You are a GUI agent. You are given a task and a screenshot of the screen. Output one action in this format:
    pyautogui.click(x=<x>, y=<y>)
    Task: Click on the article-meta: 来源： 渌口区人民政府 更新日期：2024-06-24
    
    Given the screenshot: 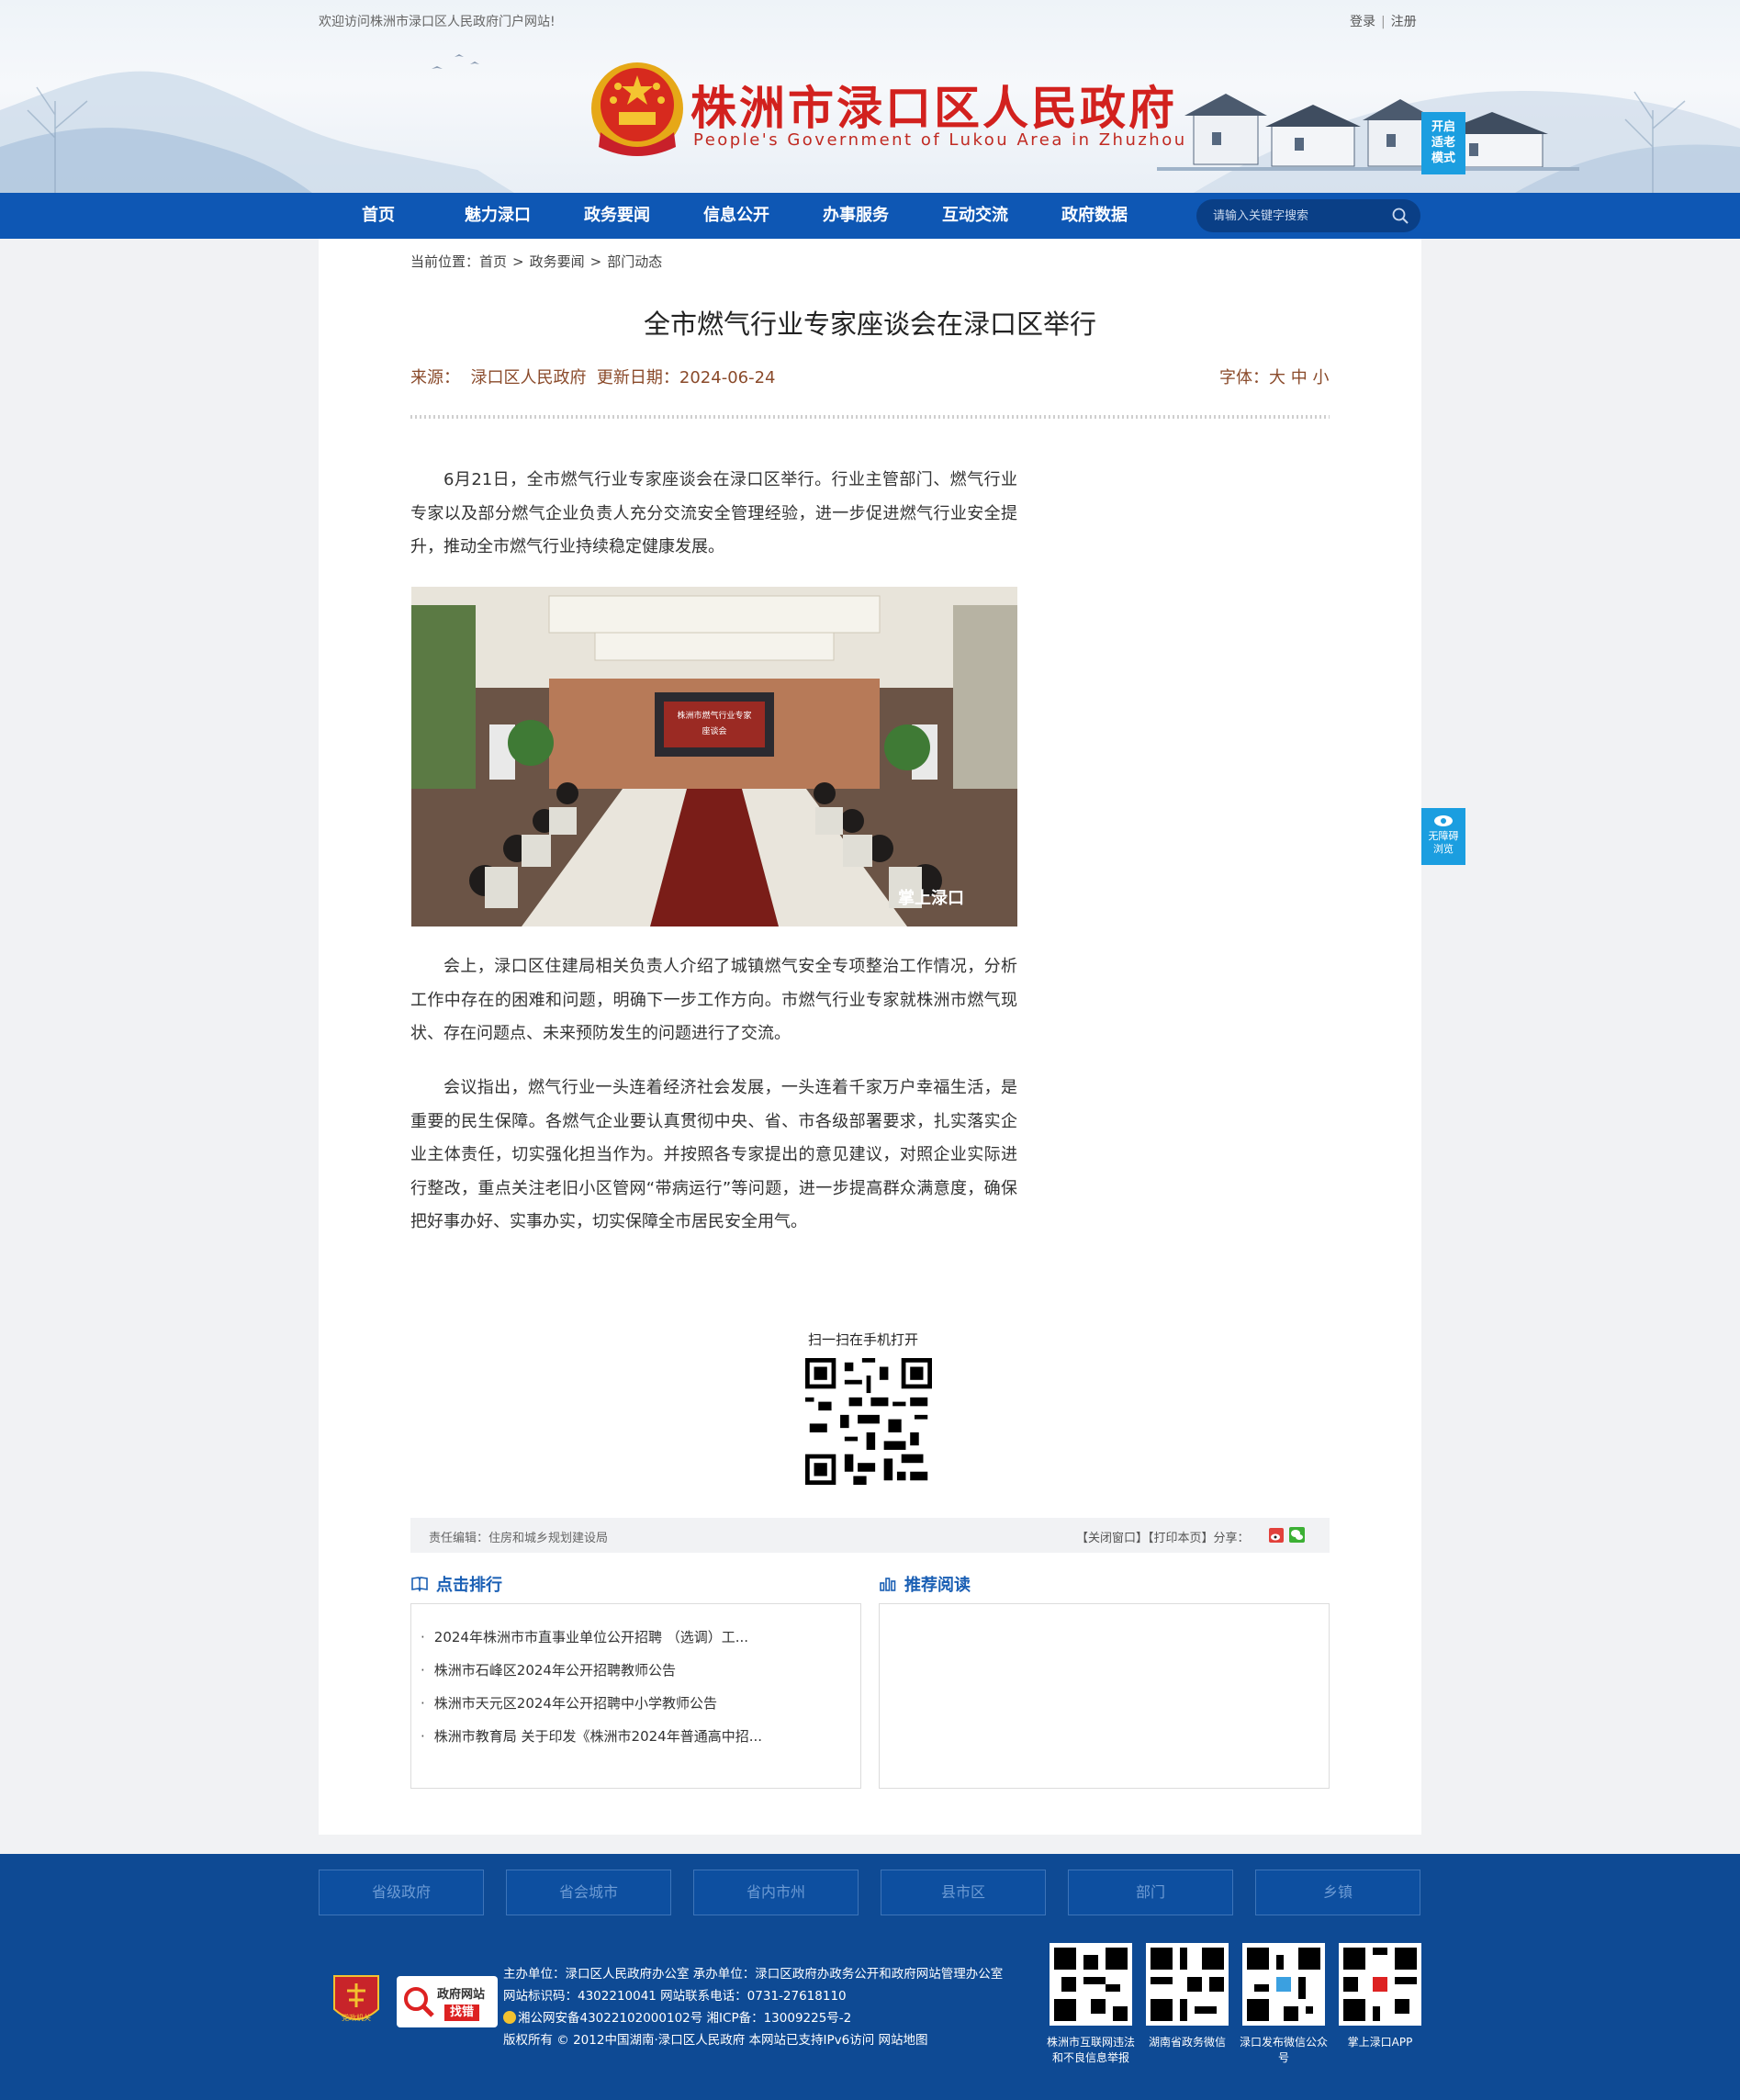 What is the action you would take?
    pyautogui.click(x=593, y=377)
    